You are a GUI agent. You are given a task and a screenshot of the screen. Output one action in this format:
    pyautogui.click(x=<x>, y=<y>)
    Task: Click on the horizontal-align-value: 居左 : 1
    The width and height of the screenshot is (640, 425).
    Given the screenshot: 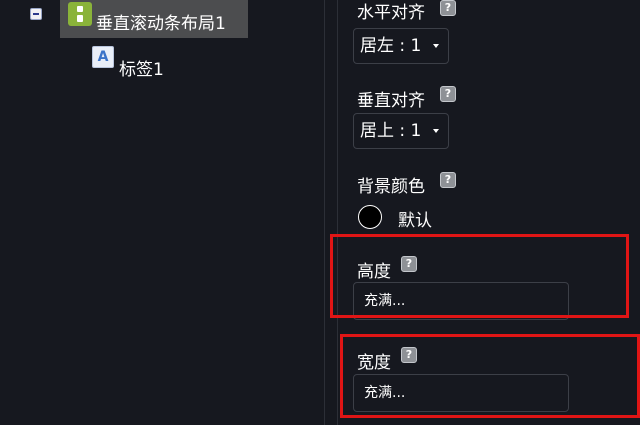 What is the action you would take?
    pyautogui.click(x=391, y=46)
    